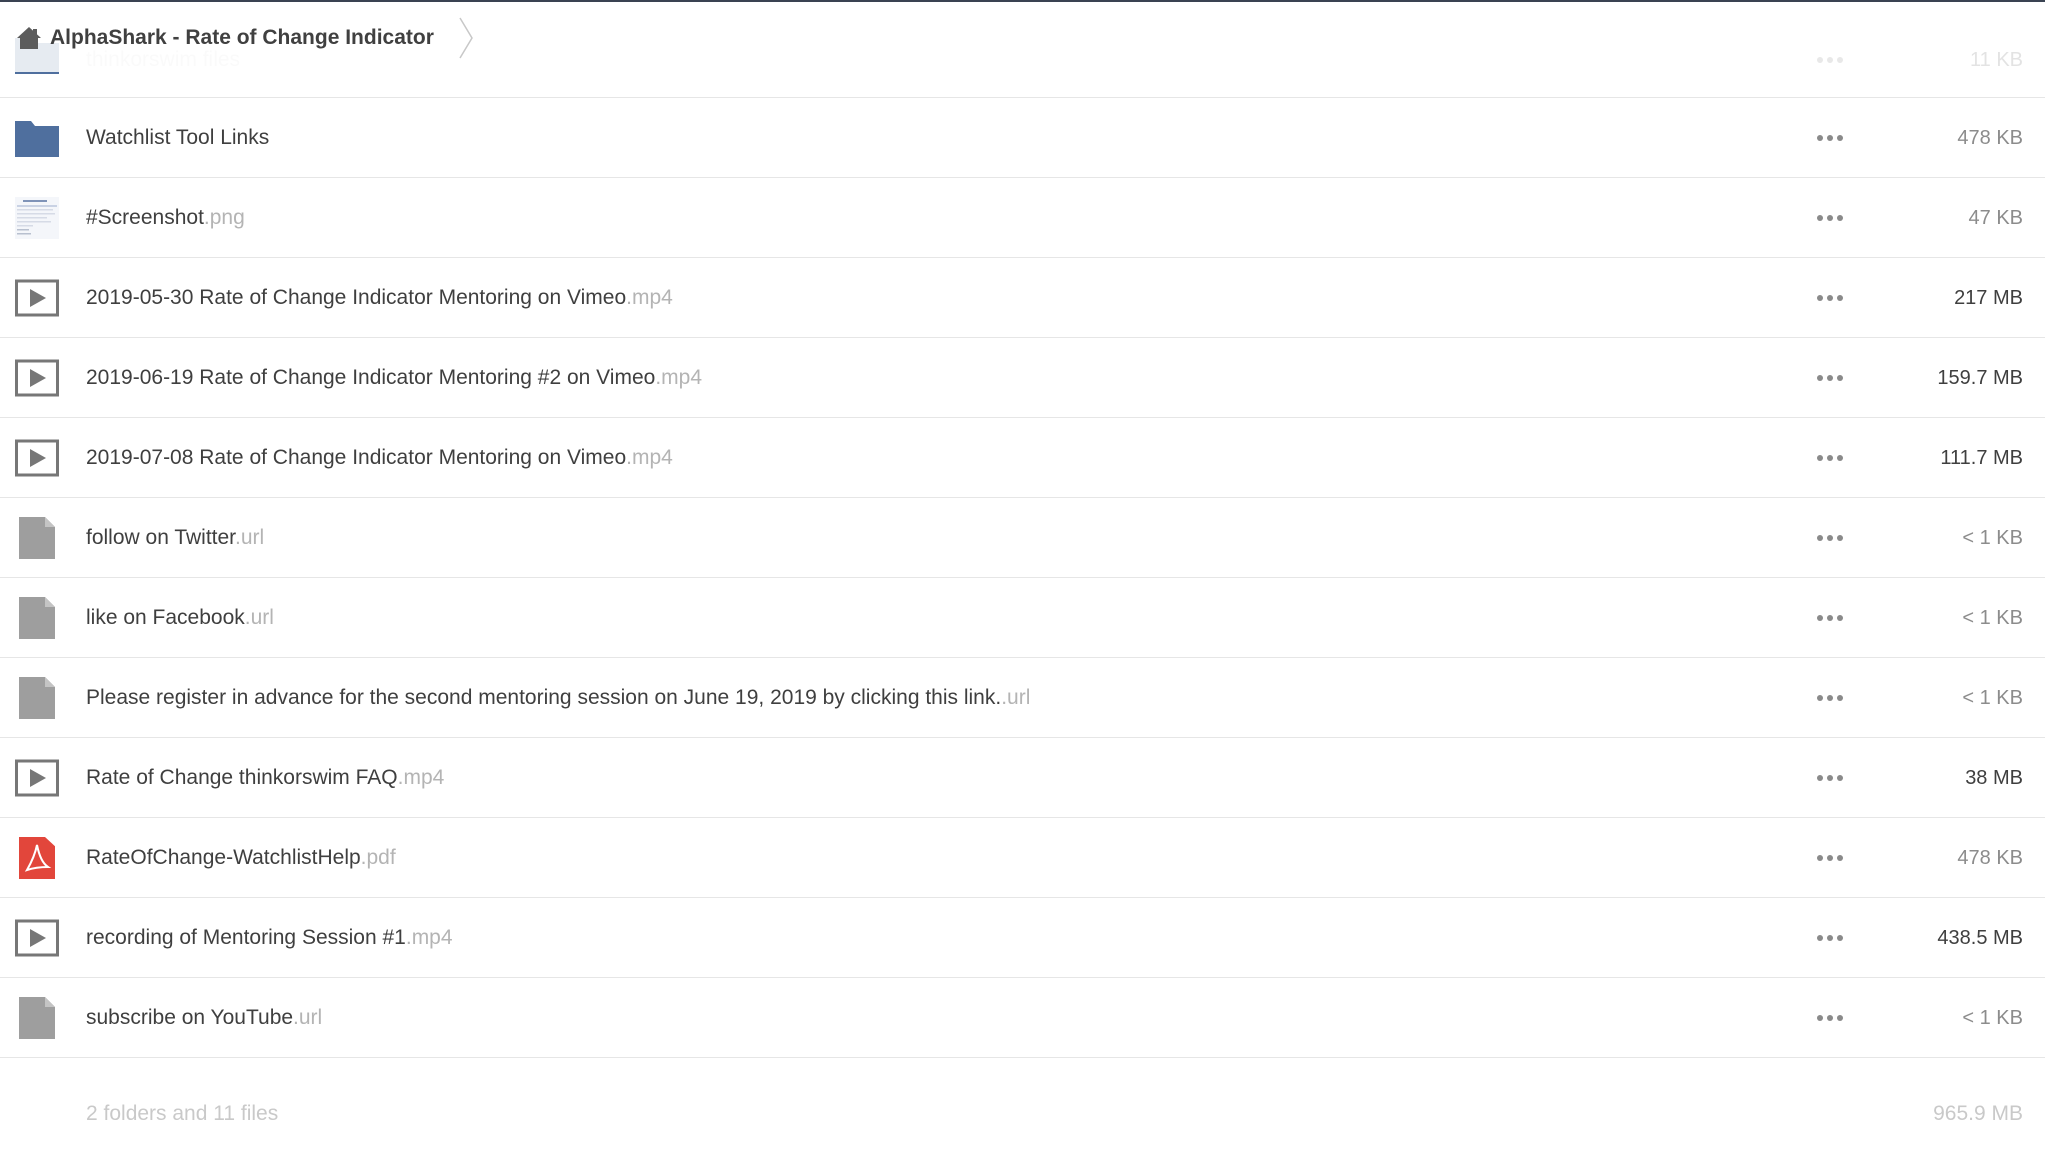 The width and height of the screenshot is (2045, 1150). What do you see at coordinates (1022, 1109) in the screenshot?
I see `file-list-footer: 2 folders and 11 files 965.9 MB` at bounding box center [1022, 1109].